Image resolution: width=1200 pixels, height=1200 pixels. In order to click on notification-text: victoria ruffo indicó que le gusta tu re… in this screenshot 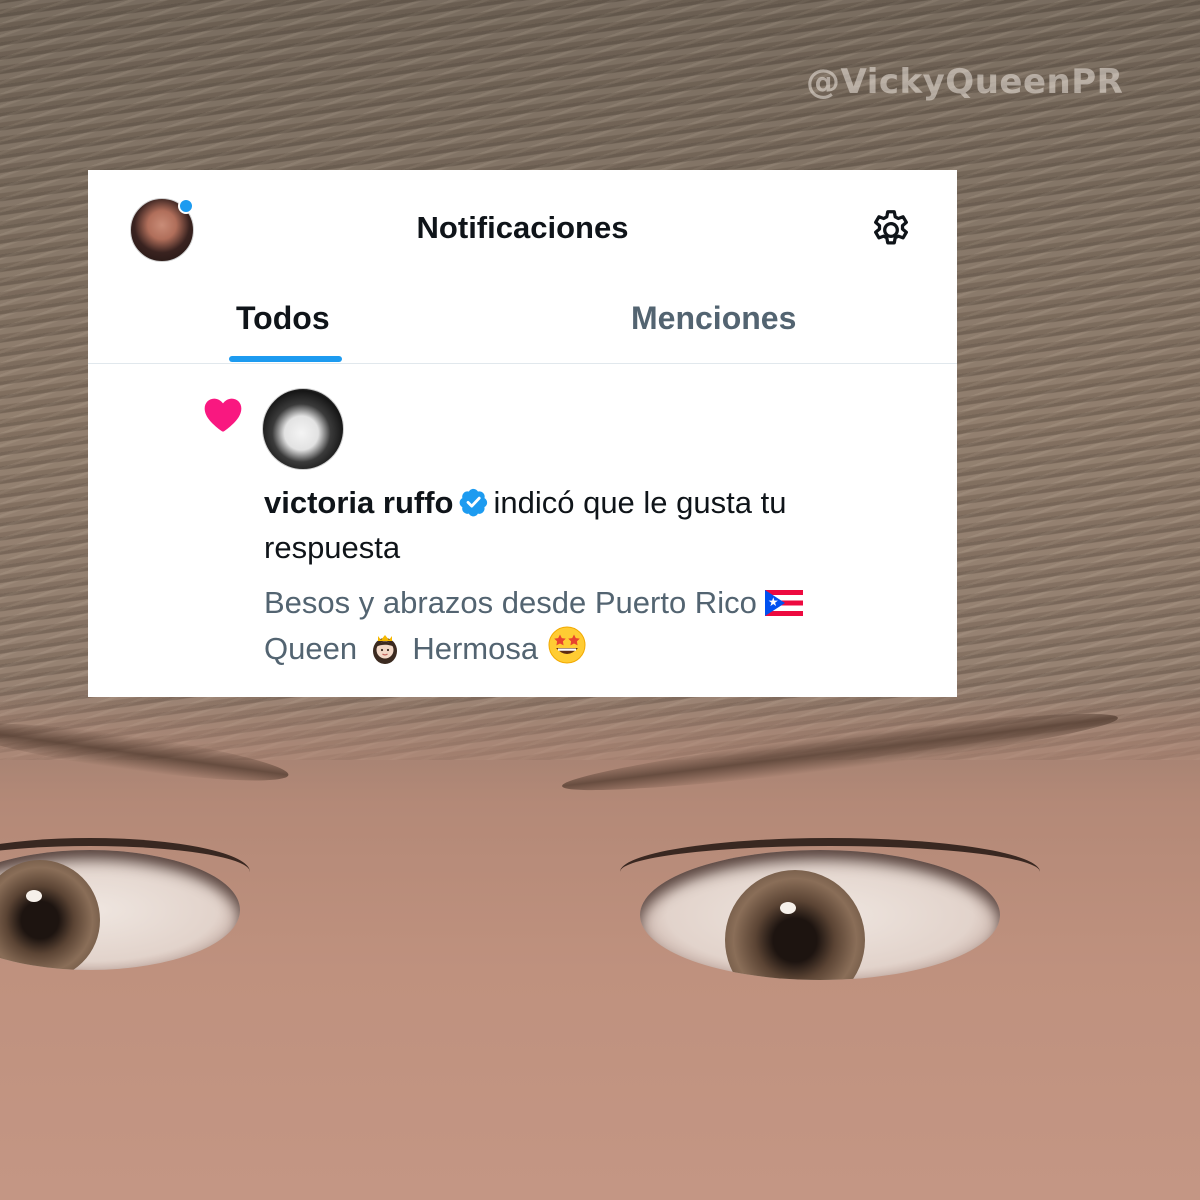, I will do `click(584, 525)`.